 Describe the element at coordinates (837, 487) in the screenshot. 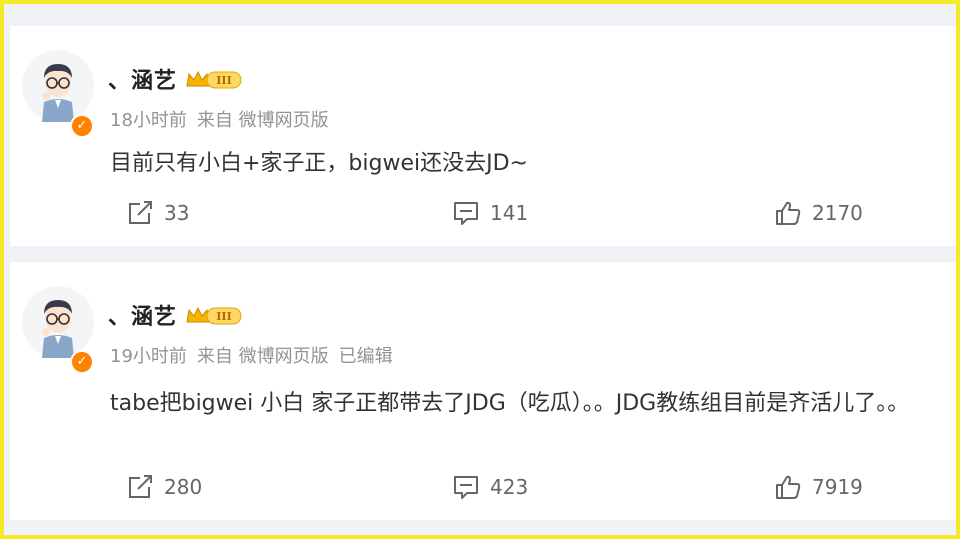

I see `like-count: 7919` at that location.